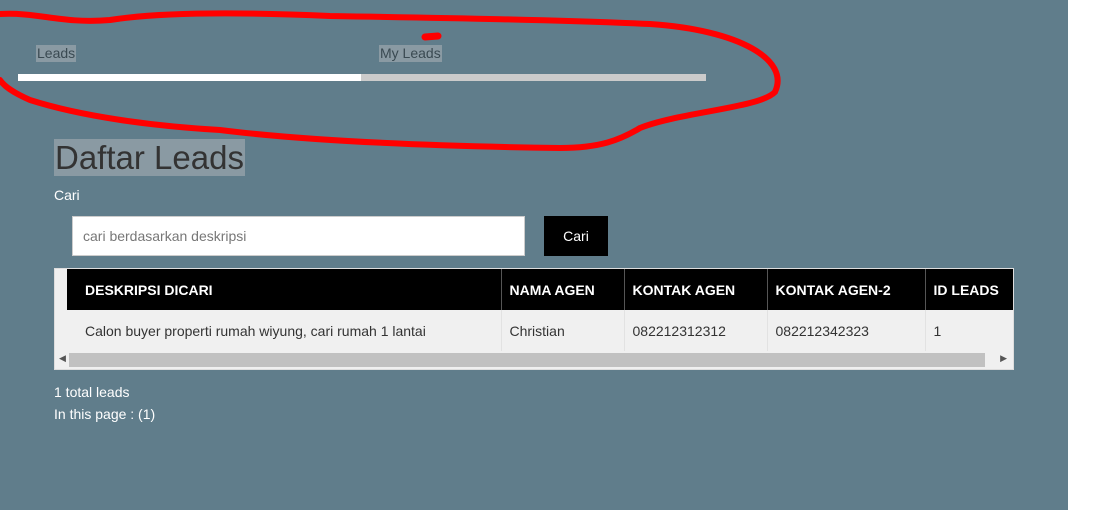 The height and width of the screenshot is (528, 1098). I want to click on cell-lead-id: 1, so click(969, 330).